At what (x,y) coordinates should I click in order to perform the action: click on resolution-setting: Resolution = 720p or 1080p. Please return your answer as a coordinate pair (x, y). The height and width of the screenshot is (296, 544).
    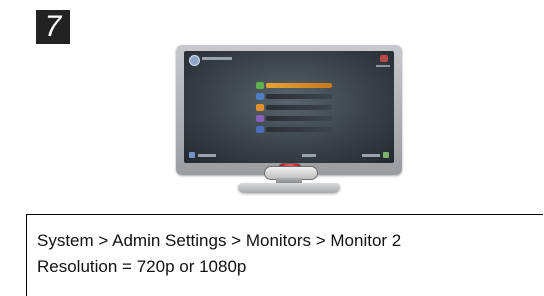
    Looking at the image, I should click on (142, 266).